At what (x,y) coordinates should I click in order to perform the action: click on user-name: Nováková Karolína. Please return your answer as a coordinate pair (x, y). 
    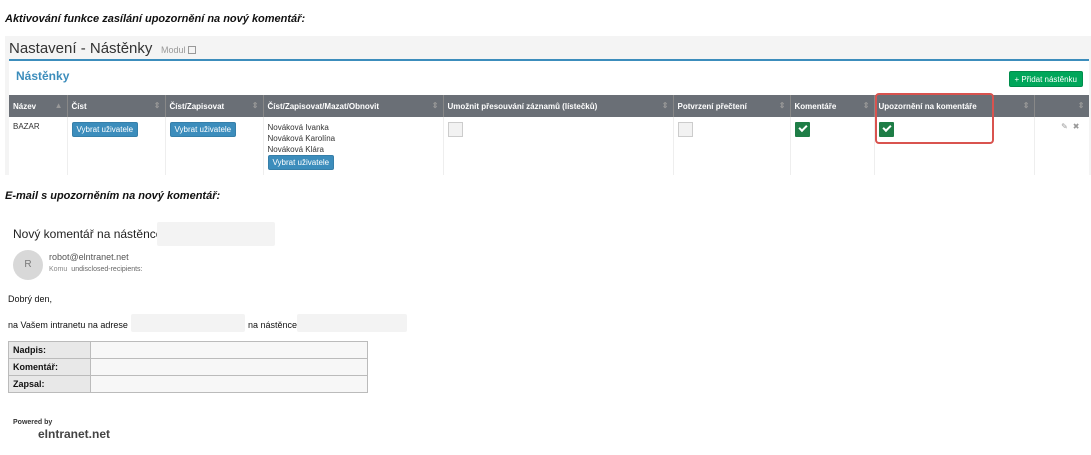
    Looking at the image, I should click on (301, 138).